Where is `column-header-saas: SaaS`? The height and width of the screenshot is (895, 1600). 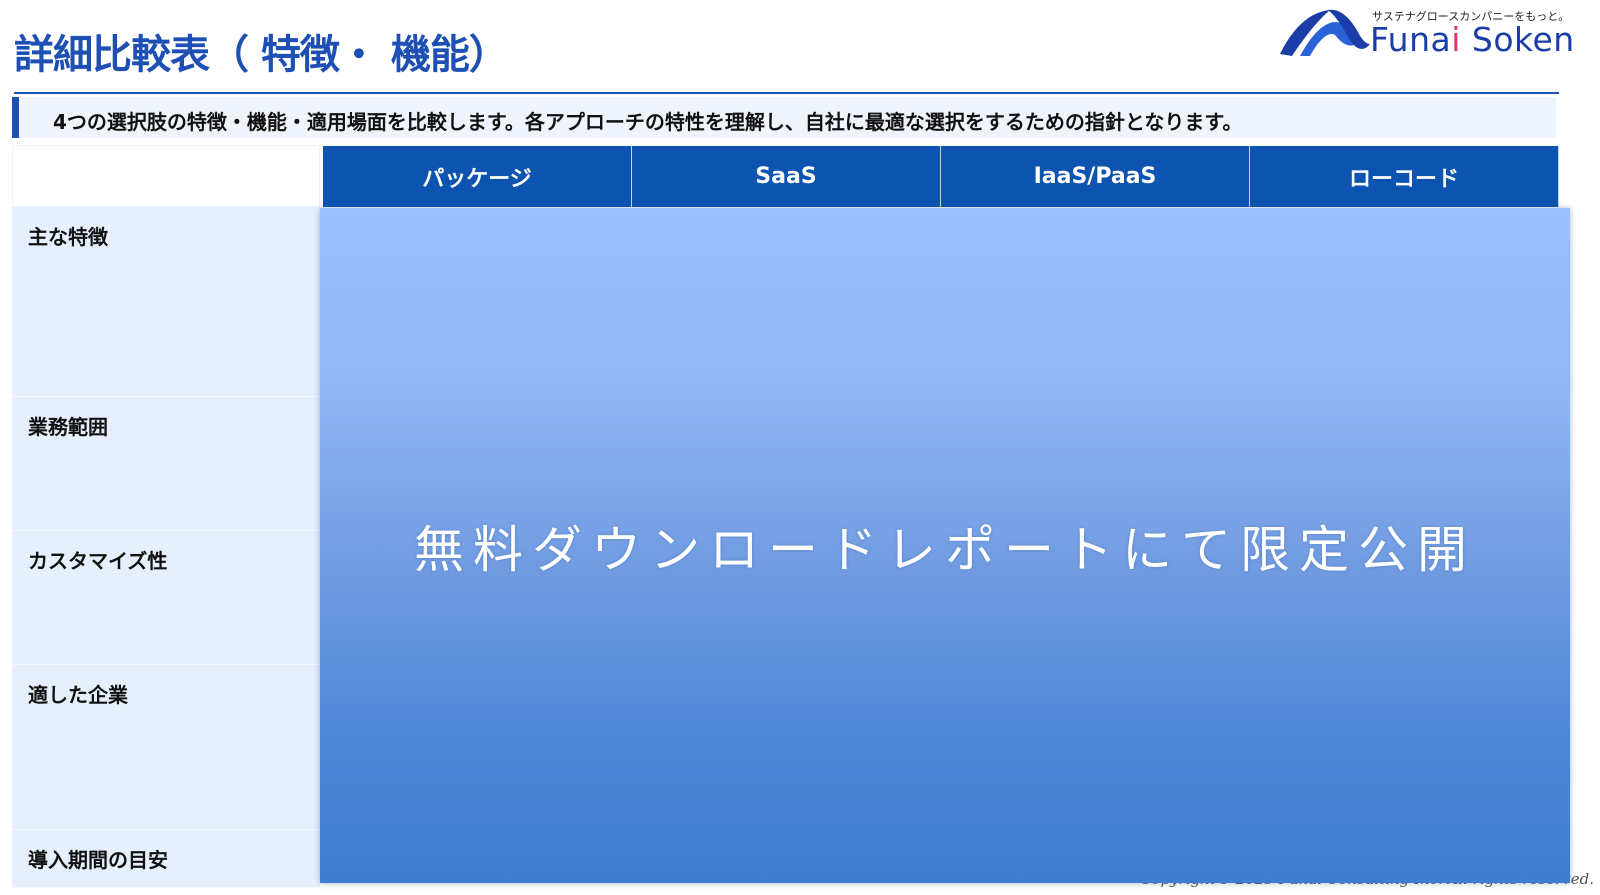
column-header-saas: SaaS is located at coordinates (786, 176).